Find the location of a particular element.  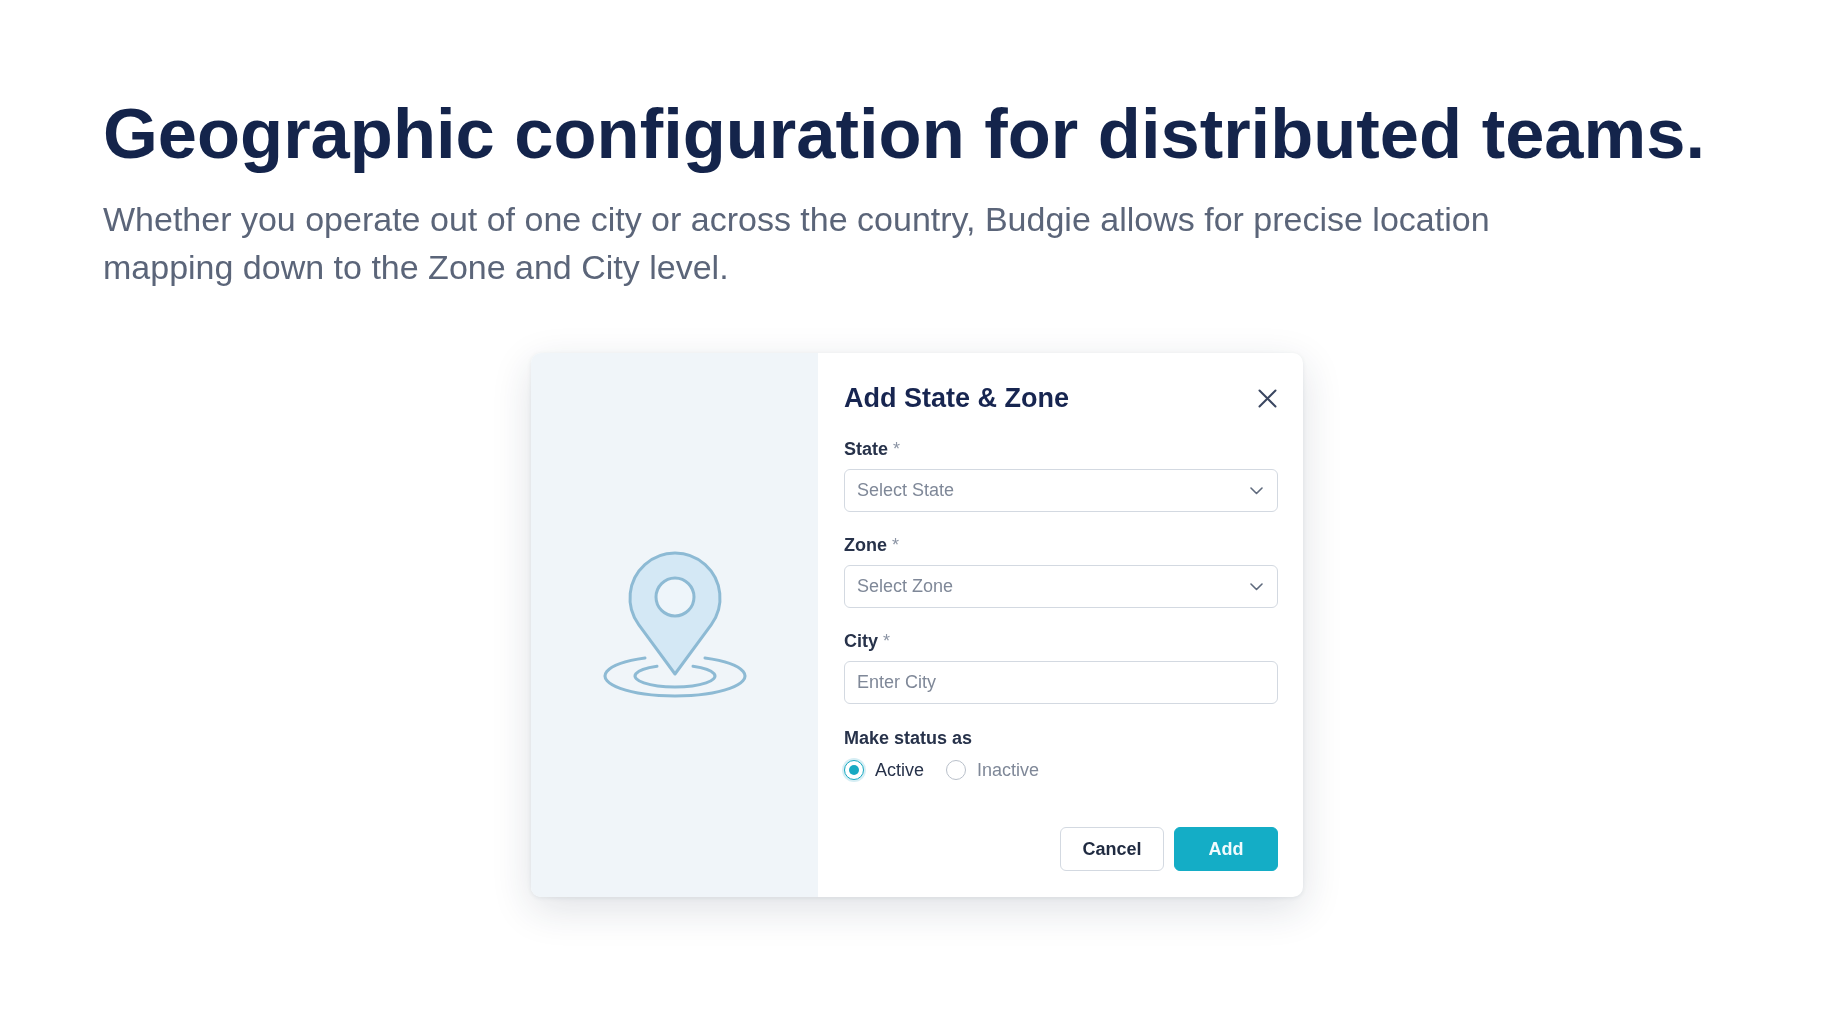

add-button: Add is located at coordinates (1226, 849).